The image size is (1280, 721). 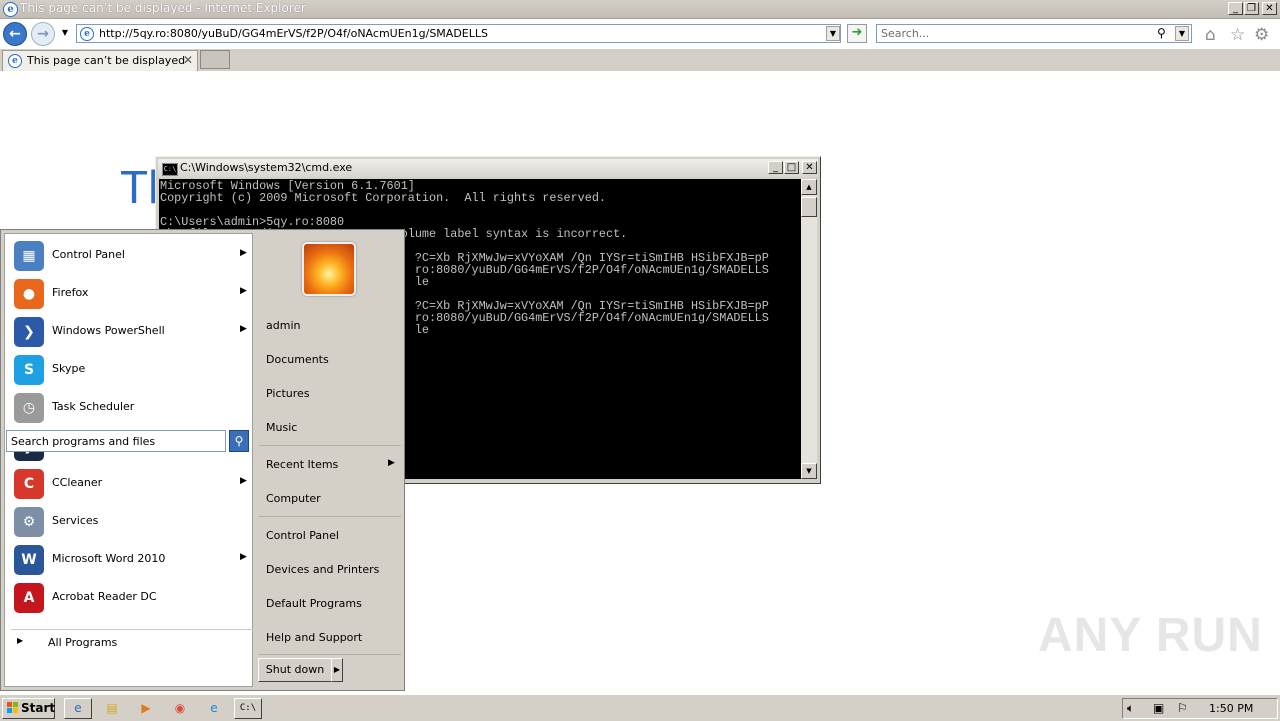 What do you see at coordinates (302, 464) in the screenshot?
I see `right-menu-label: Recent Items` at bounding box center [302, 464].